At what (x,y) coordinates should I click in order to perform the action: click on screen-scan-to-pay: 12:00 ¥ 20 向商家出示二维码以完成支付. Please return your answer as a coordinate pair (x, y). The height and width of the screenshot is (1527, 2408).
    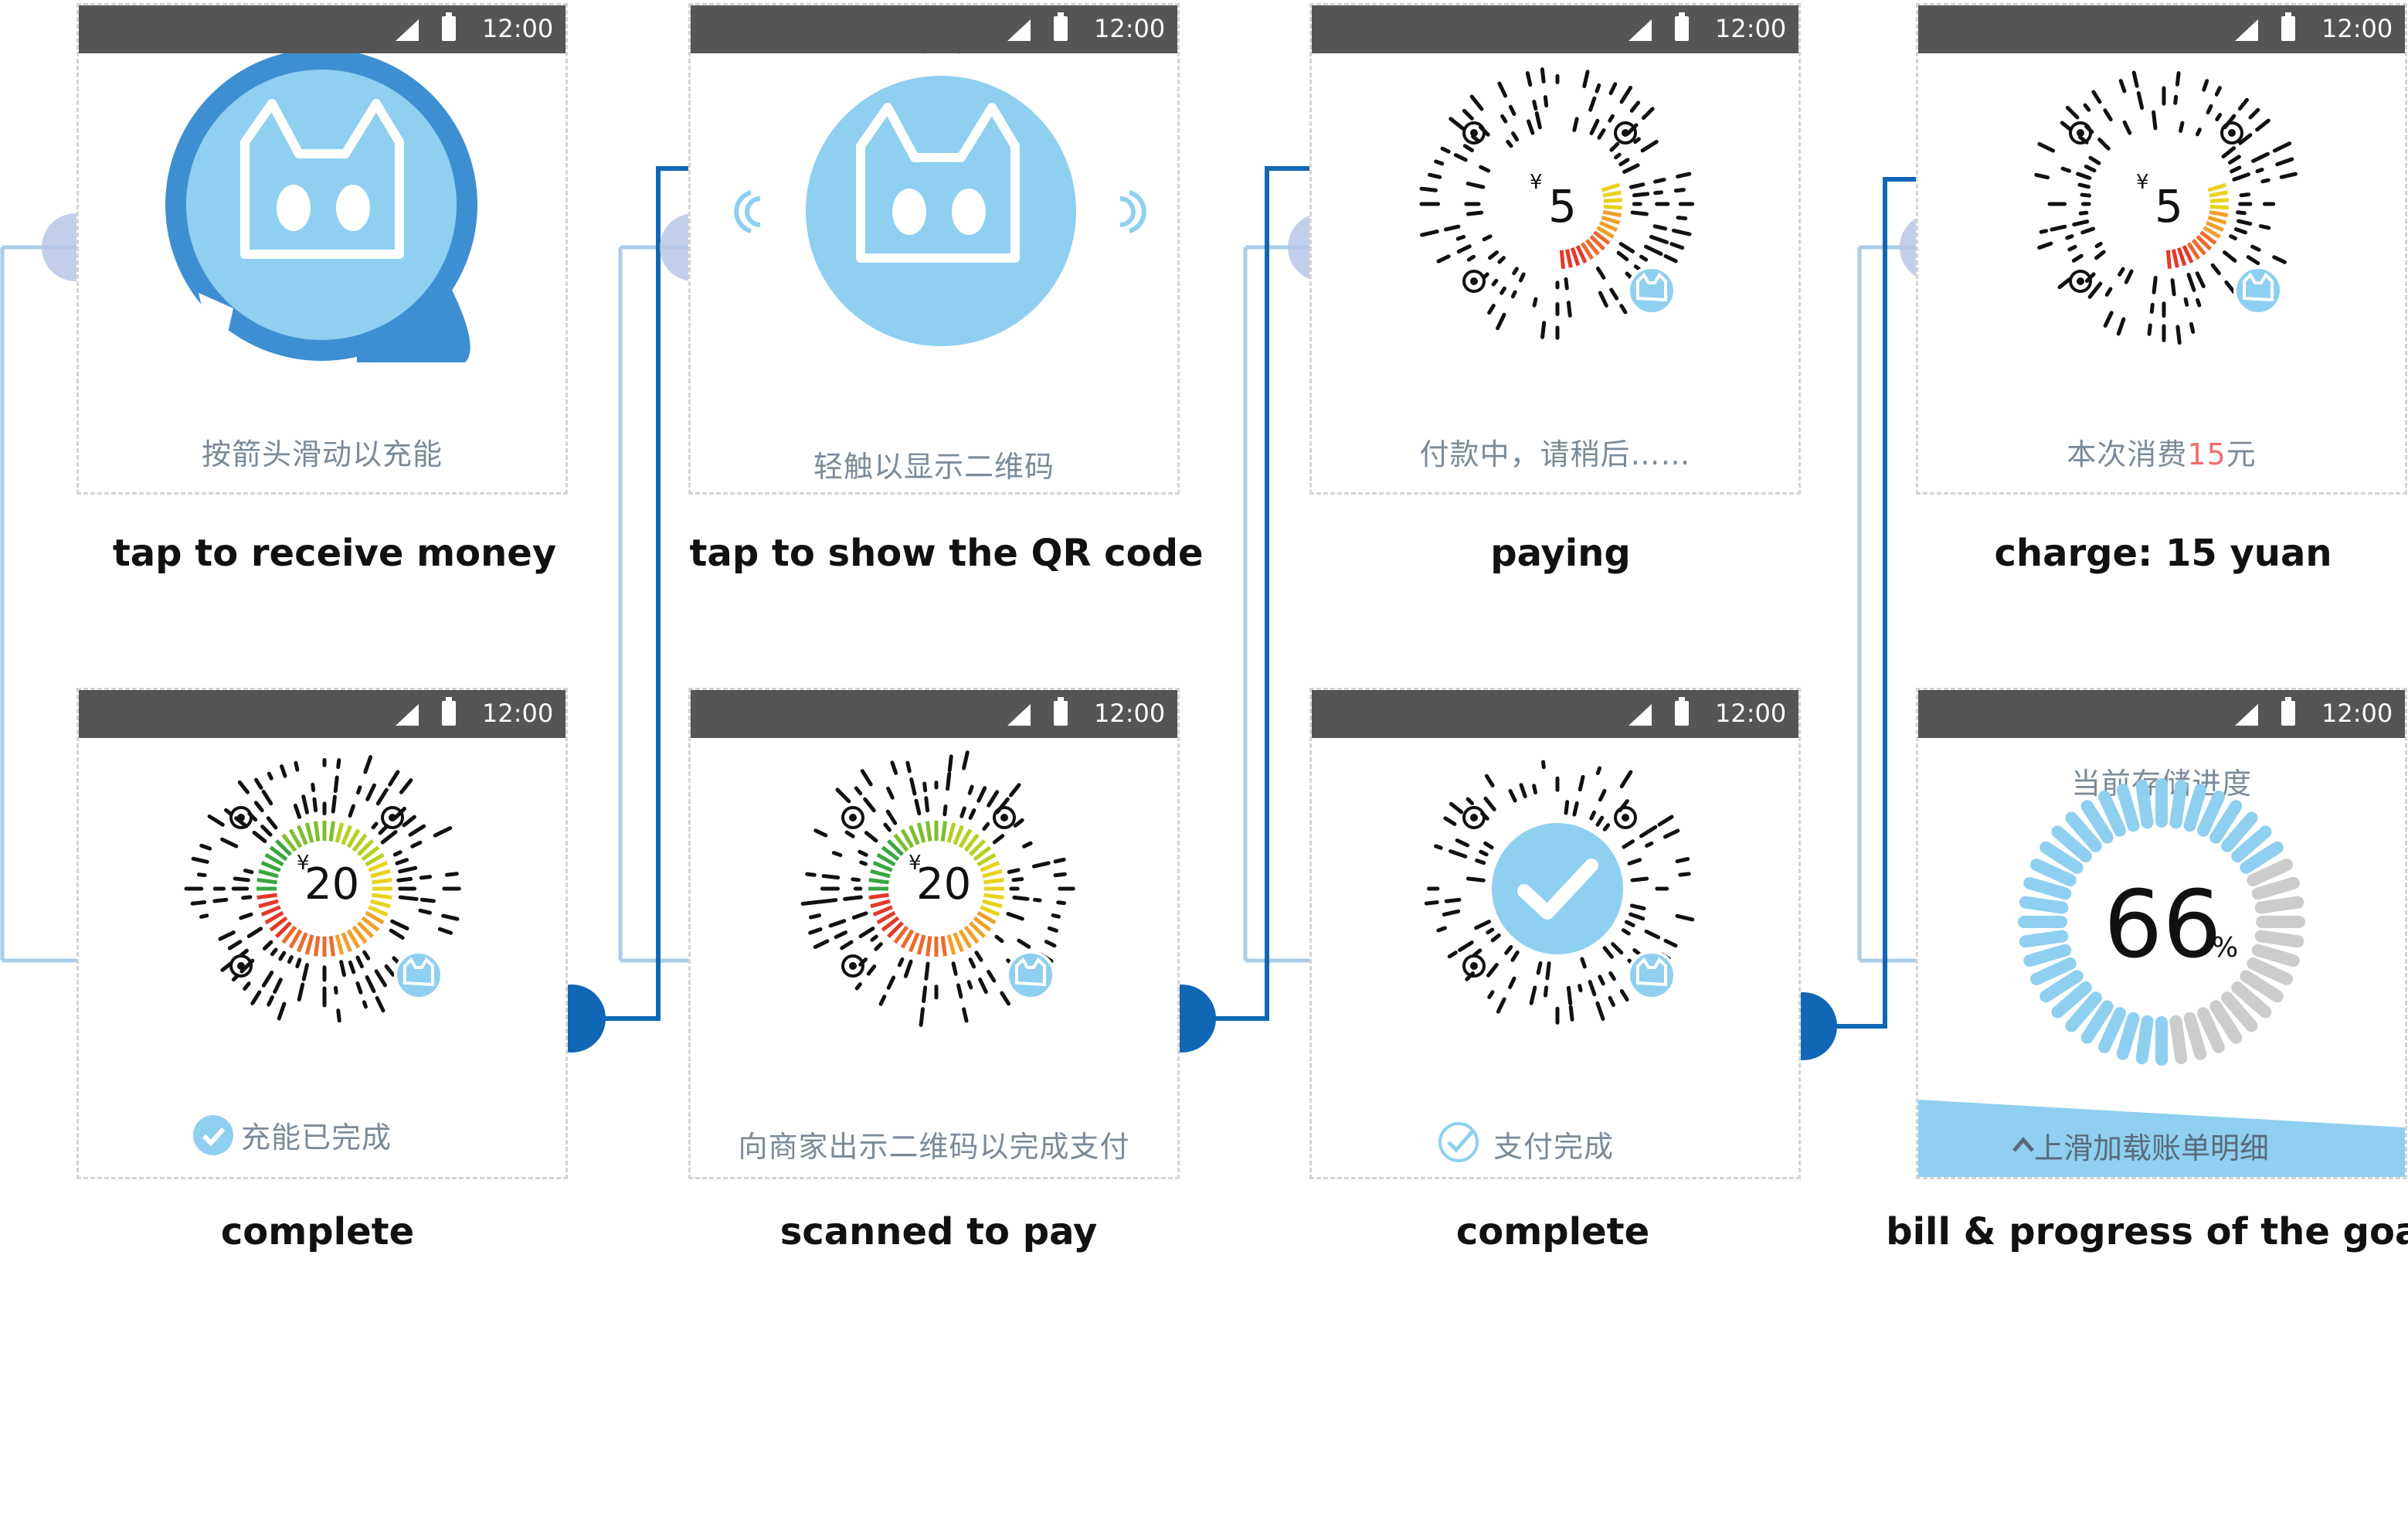
    Looking at the image, I should click on (934, 933).